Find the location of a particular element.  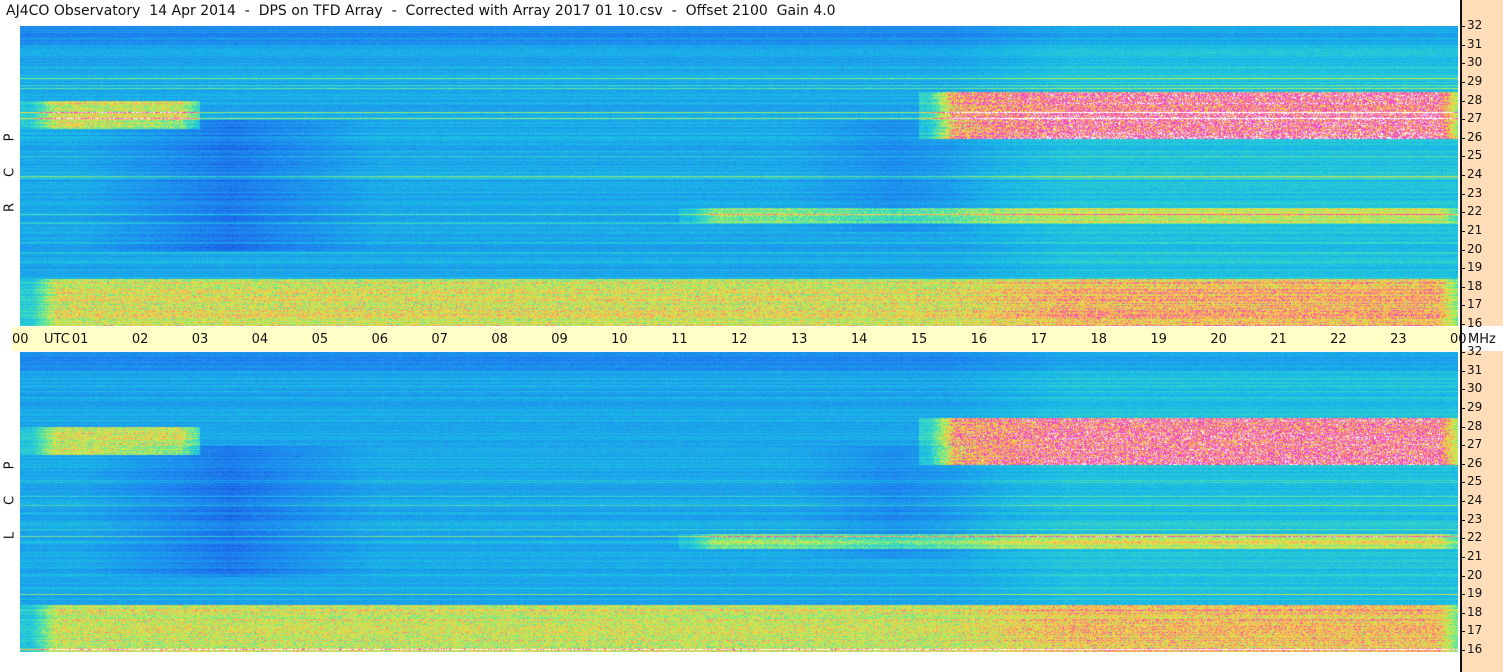

time-tick-label: 22 is located at coordinates (1338, 339).